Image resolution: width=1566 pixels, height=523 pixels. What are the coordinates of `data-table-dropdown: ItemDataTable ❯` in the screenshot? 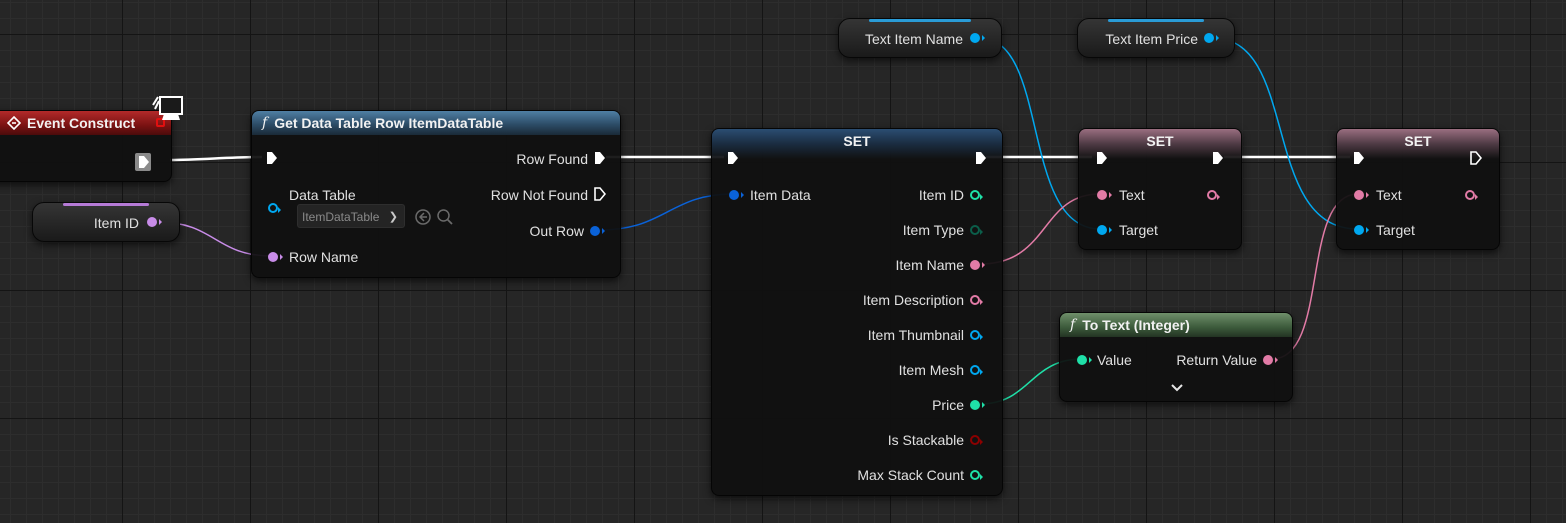 It's located at (351, 216).